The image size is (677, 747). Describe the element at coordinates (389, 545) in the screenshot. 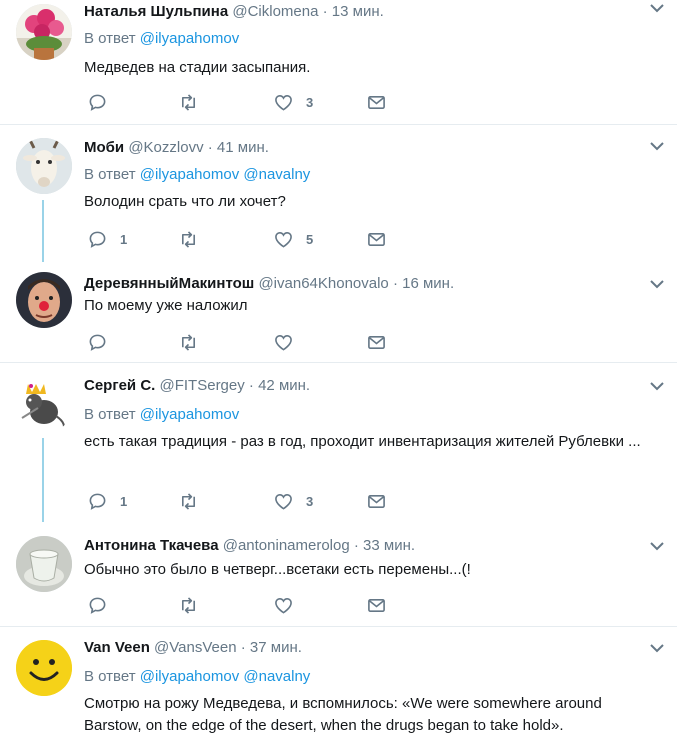

I see `timestamp: 33 мин.` at that location.